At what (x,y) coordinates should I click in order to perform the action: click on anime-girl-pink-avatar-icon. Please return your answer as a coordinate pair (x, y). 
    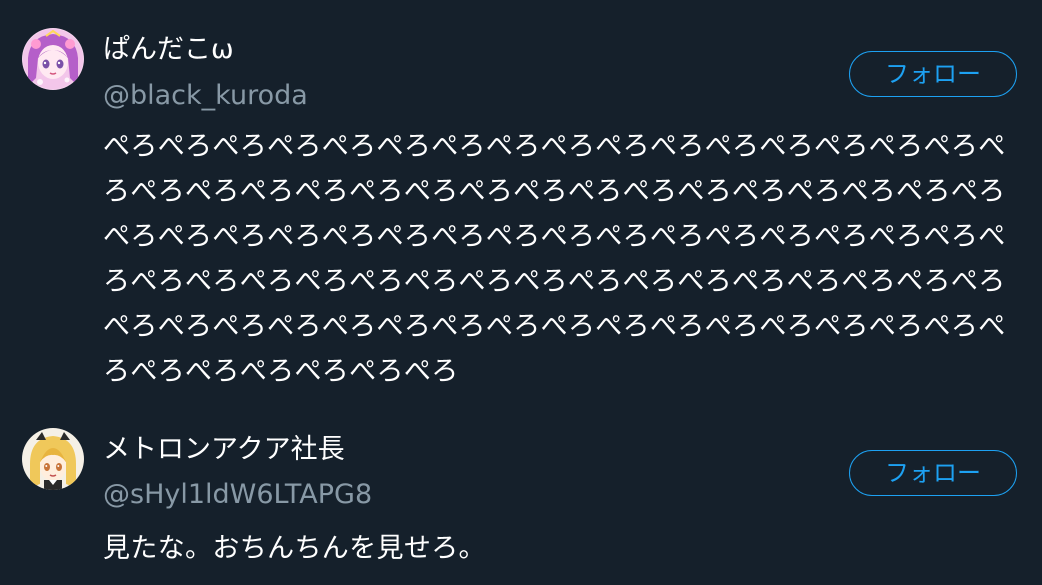
    Looking at the image, I should click on (53, 59).